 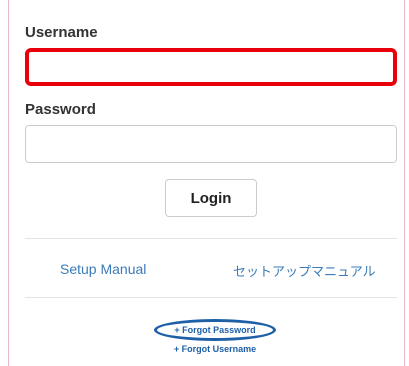 What do you see at coordinates (215, 349) in the screenshot?
I see `forgot-username-link: + Forgot Username` at bounding box center [215, 349].